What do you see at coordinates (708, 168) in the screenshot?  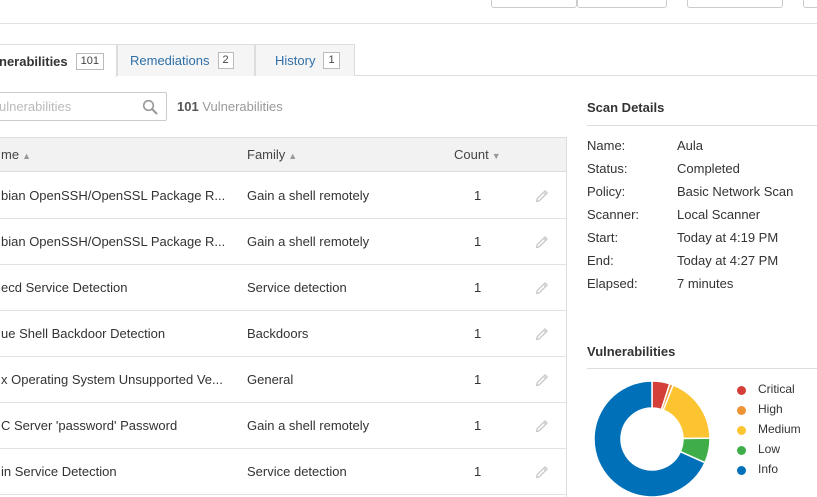 I see `scan-detail-value: Completed` at bounding box center [708, 168].